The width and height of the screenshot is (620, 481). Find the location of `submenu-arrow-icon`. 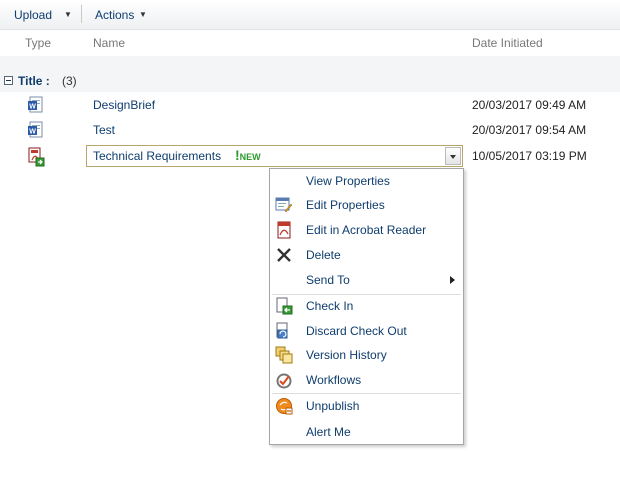

submenu-arrow-icon is located at coordinates (452, 280).